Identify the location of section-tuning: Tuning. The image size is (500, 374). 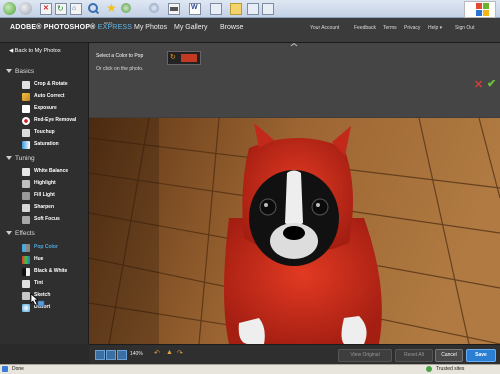
(20, 158).